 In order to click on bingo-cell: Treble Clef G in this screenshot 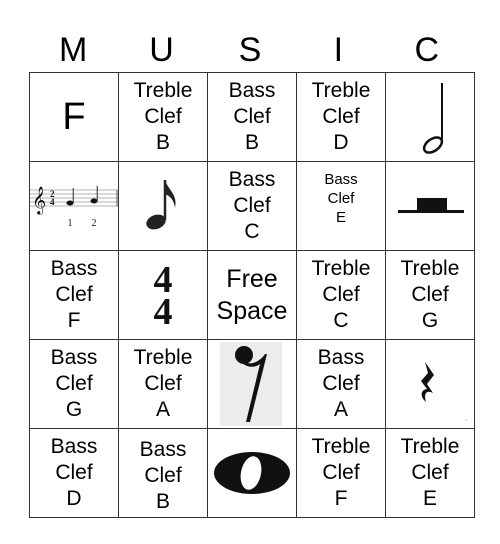, I will do `click(430, 295)`.